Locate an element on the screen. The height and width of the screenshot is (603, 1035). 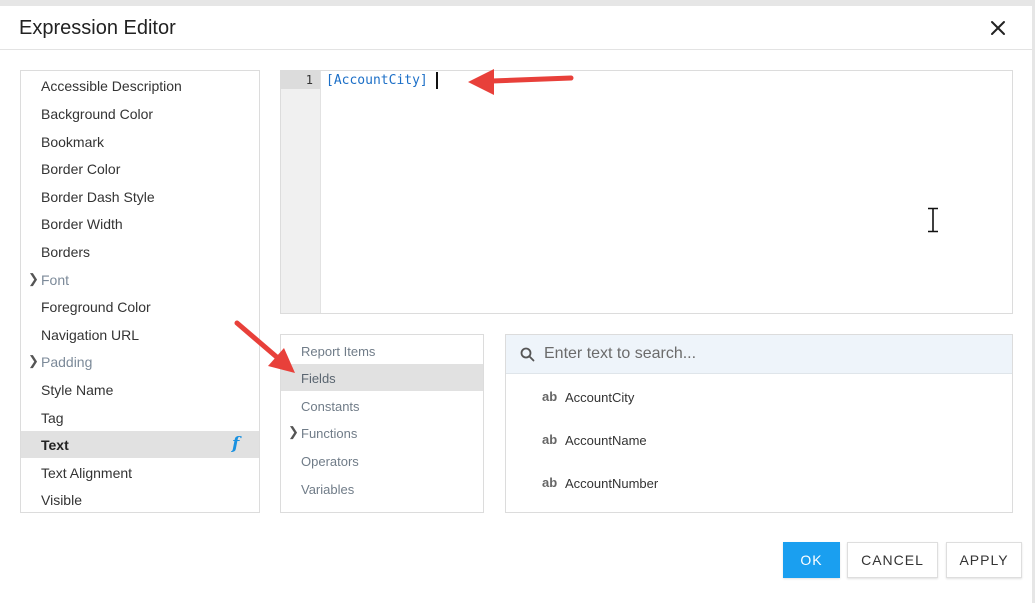
property-label: Bookmark is located at coordinates (73, 142).